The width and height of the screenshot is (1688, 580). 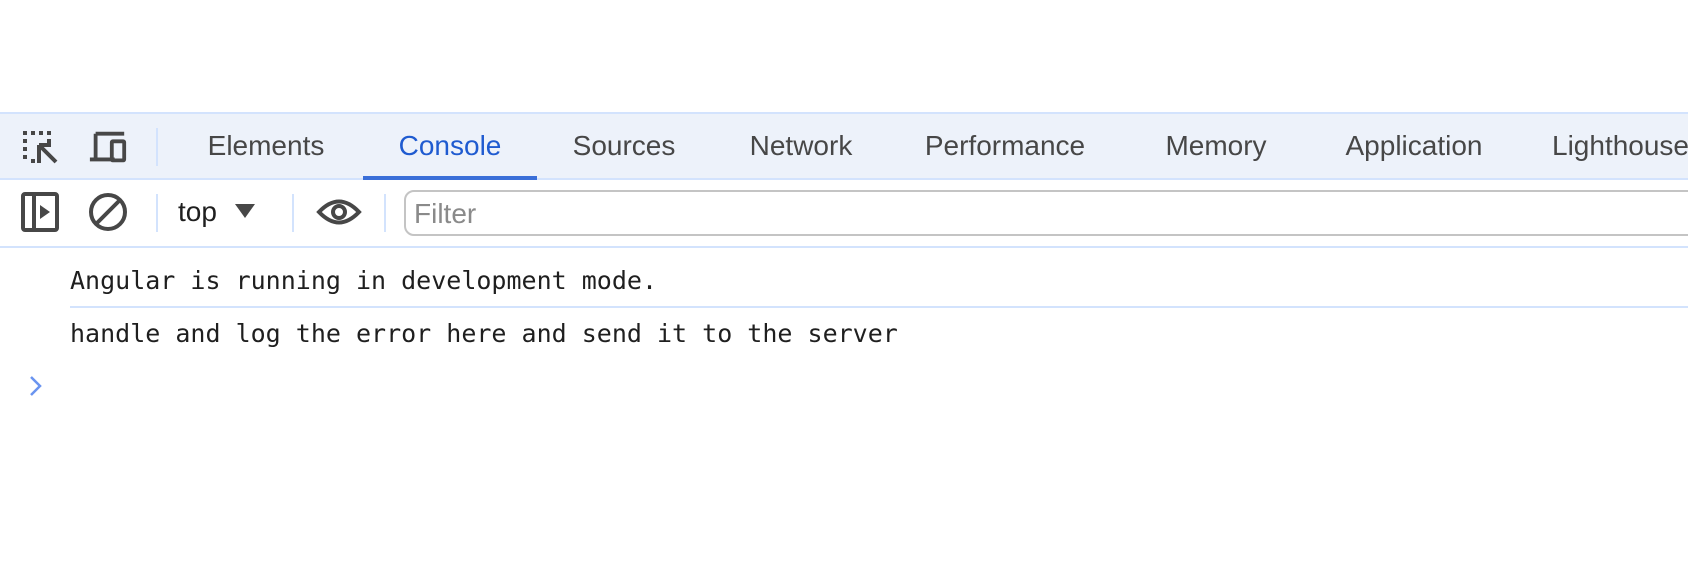 What do you see at coordinates (1620, 145) in the screenshot?
I see `tab-label: Lighthouse` at bounding box center [1620, 145].